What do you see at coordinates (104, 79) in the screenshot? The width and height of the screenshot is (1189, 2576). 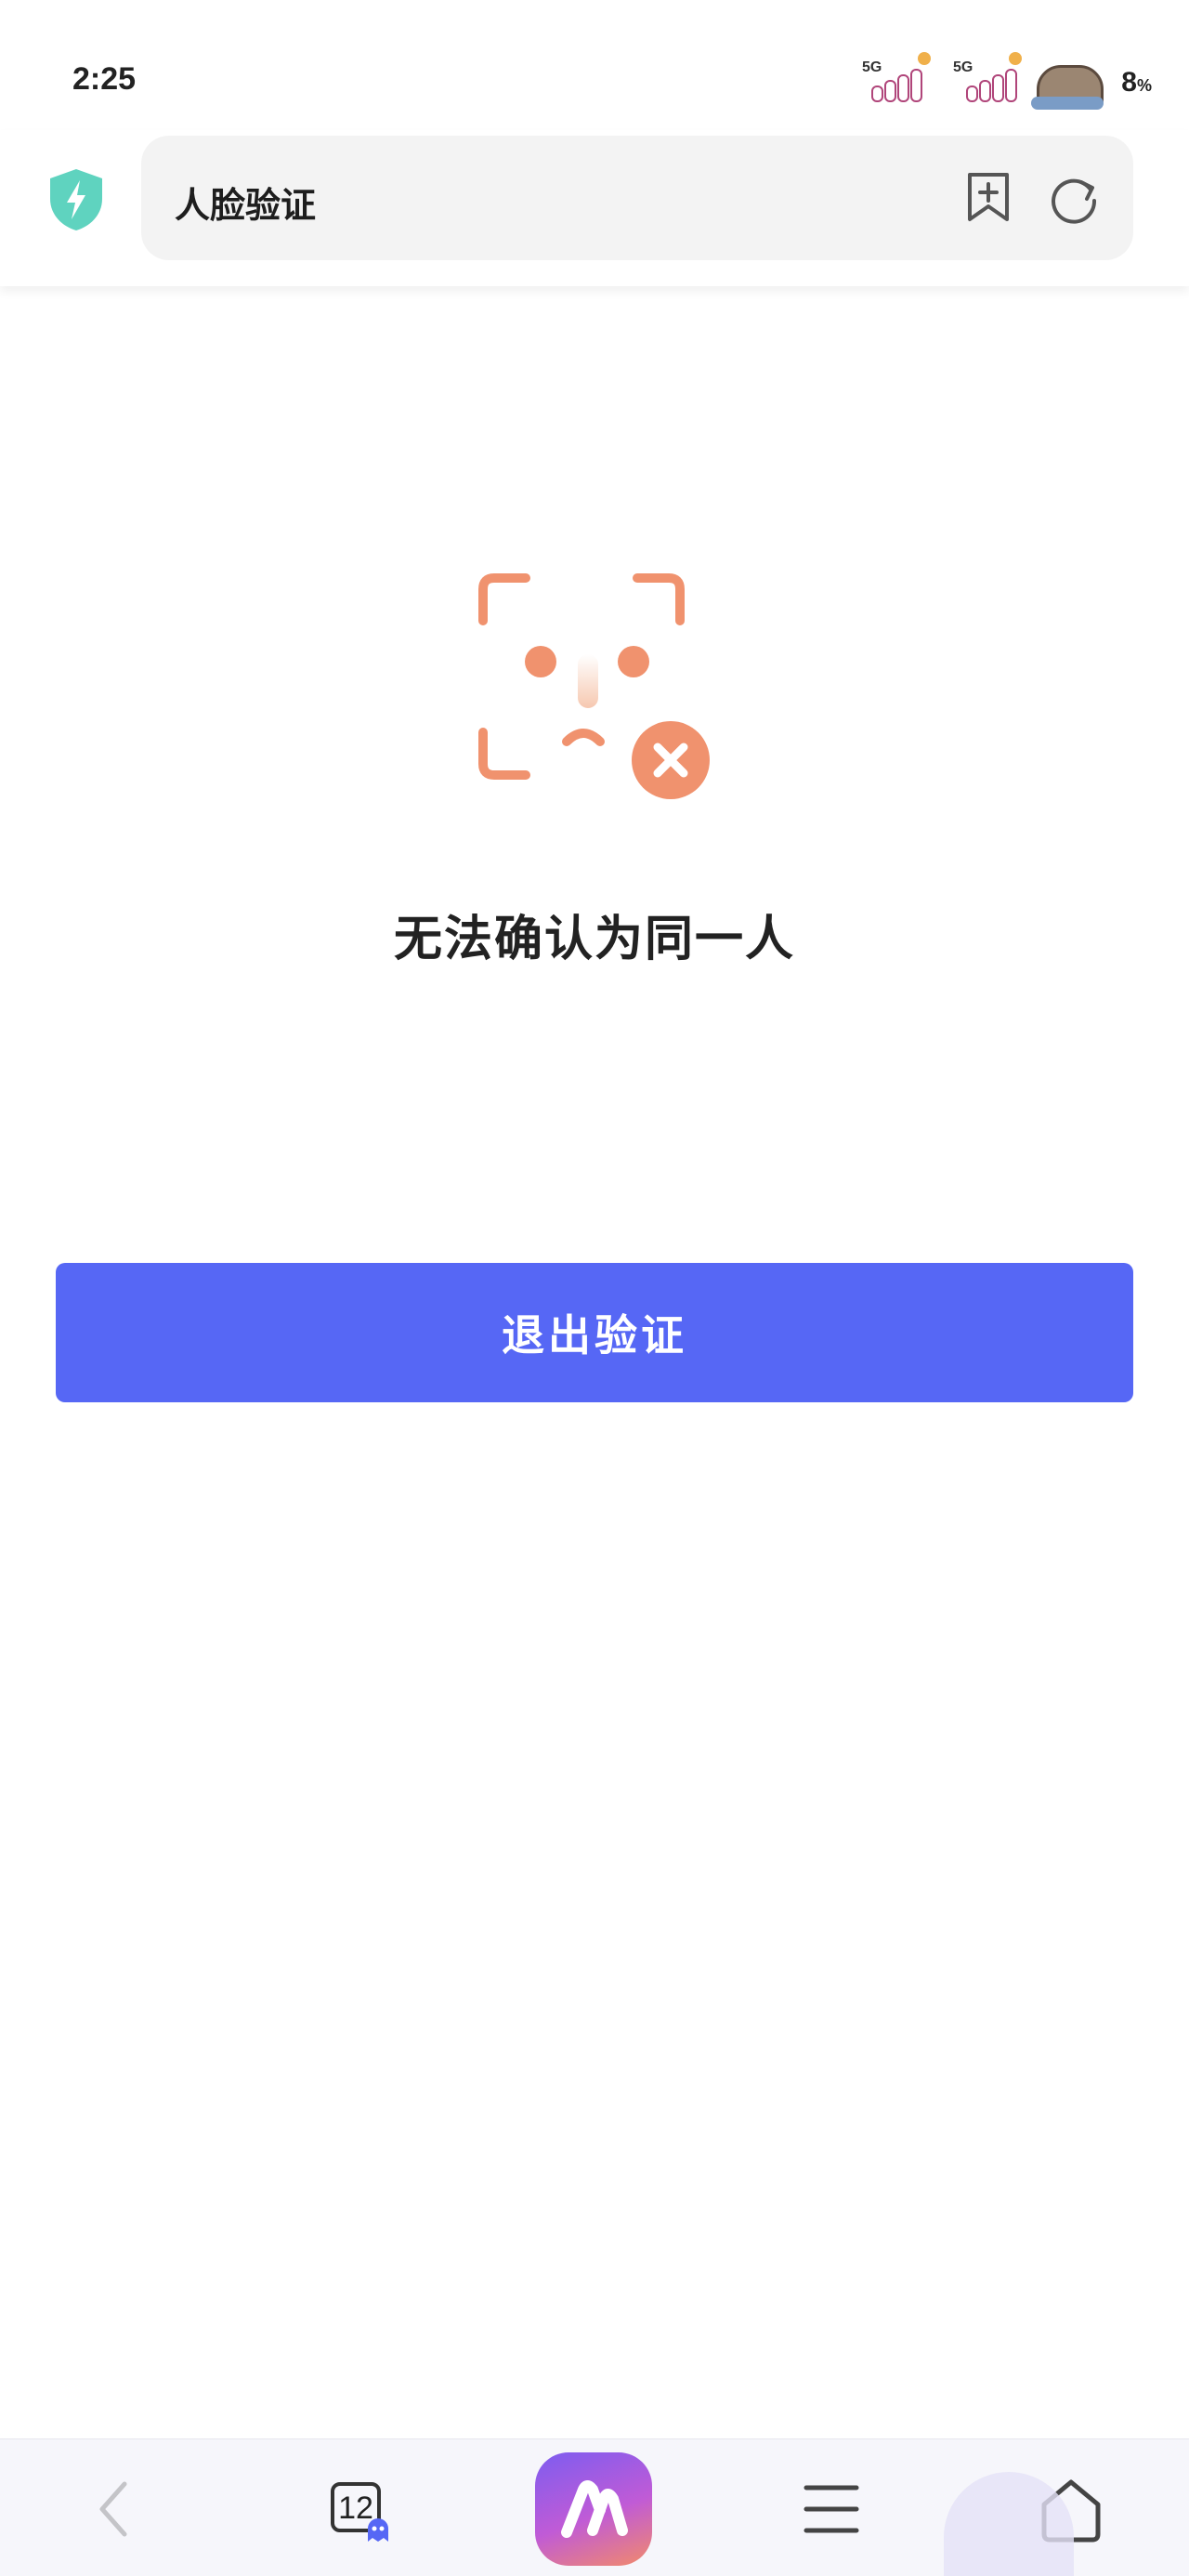 I see `status-time: 2:25` at bounding box center [104, 79].